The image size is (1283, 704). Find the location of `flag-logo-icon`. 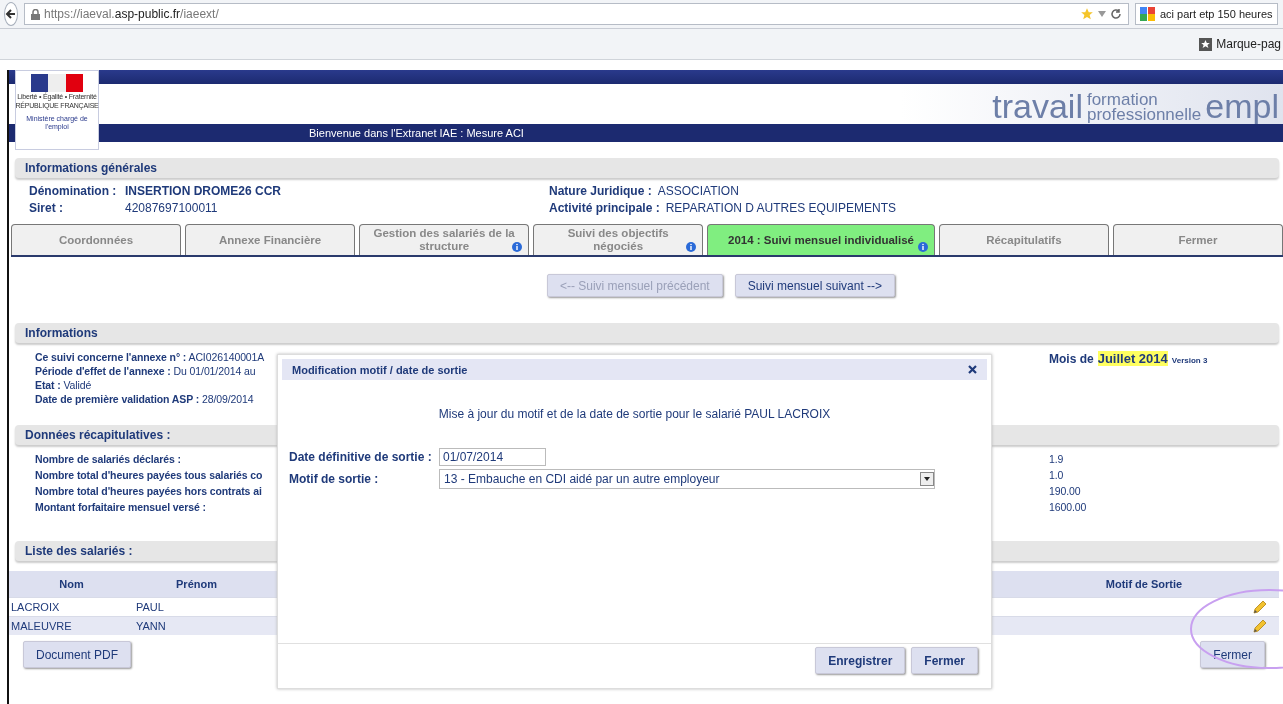

flag-logo-icon is located at coordinates (57, 83).